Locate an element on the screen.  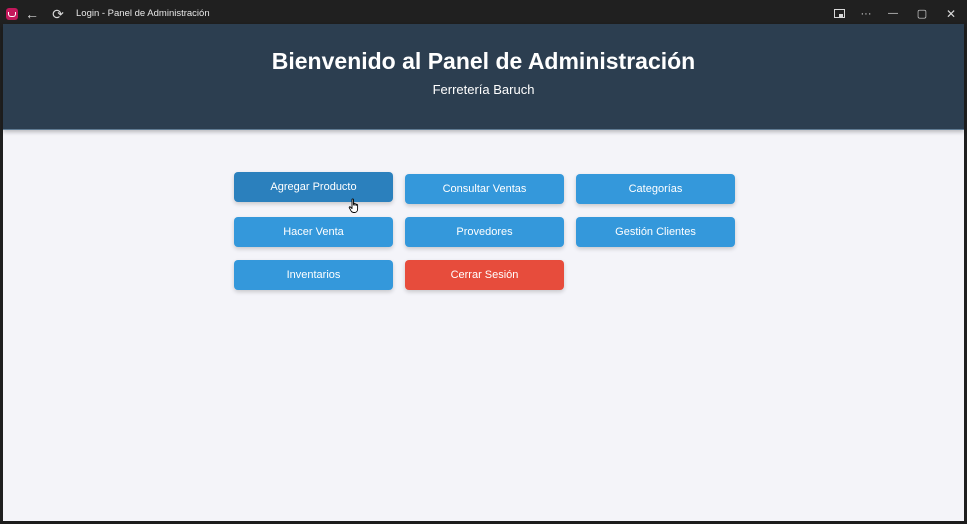
agregar-producto-button: Agregar Producto is located at coordinates (313, 187).